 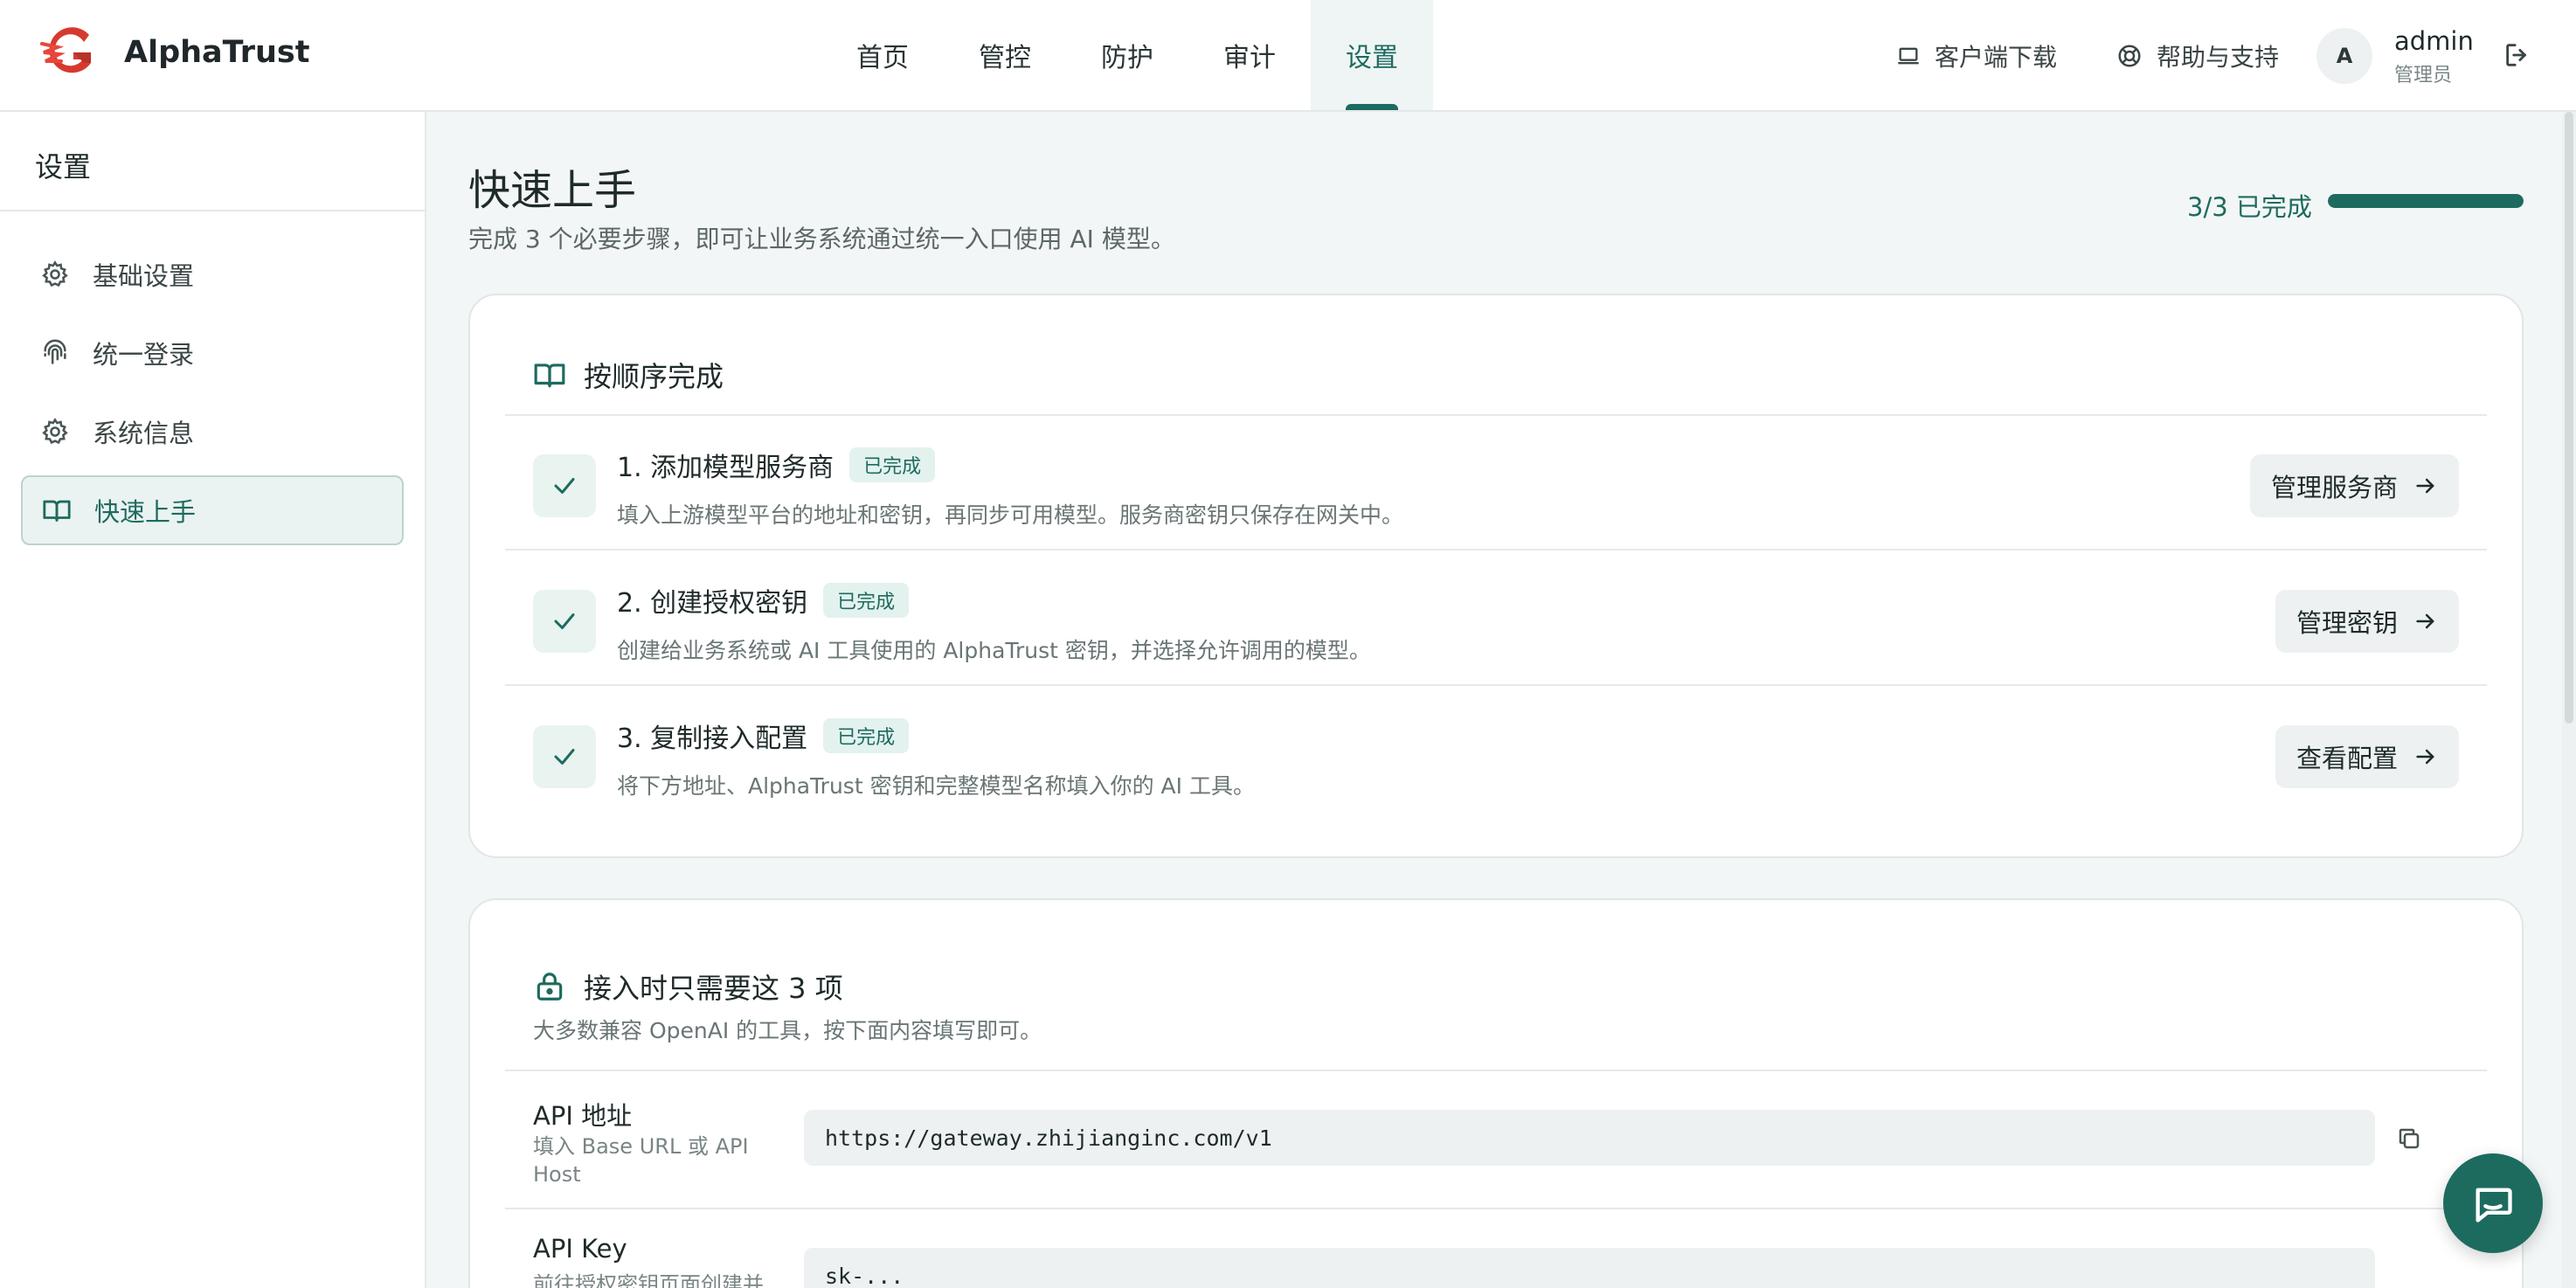 I want to click on page-title: 快速上手, so click(x=552, y=190).